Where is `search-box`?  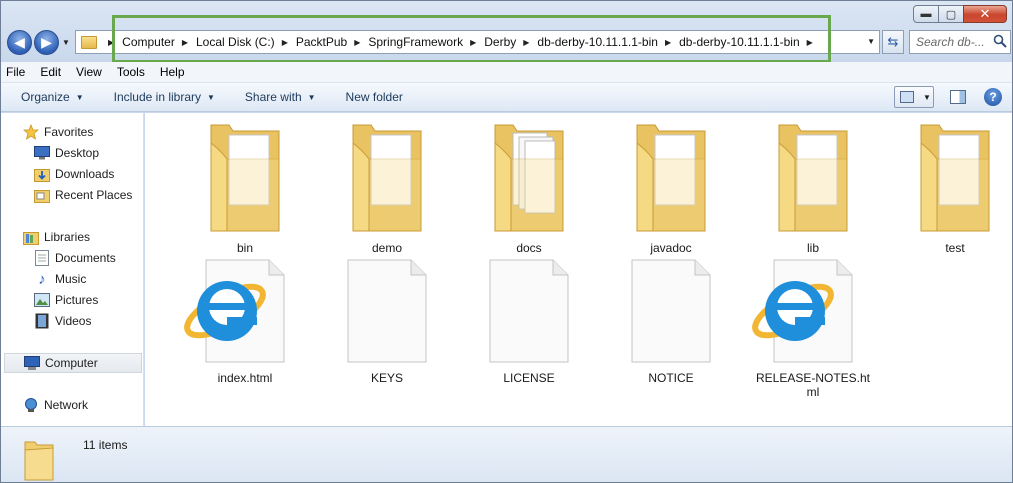
search-box is located at coordinates (960, 42).